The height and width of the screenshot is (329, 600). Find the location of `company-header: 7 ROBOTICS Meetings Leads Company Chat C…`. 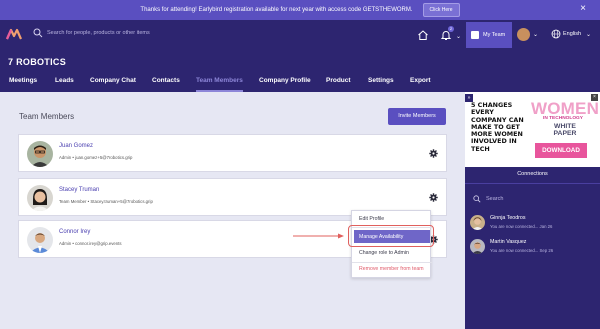

company-header: 7 ROBOTICS Meetings Leads Company Chat C… is located at coordinates (300, 71).